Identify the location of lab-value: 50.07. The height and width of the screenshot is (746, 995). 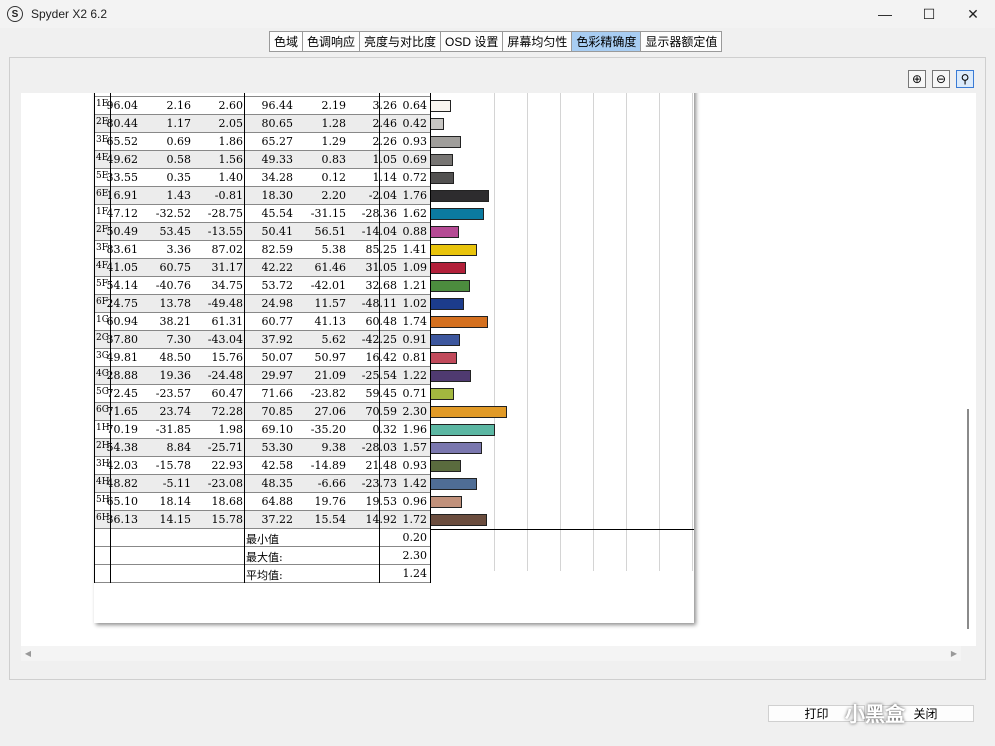
(277, 357).